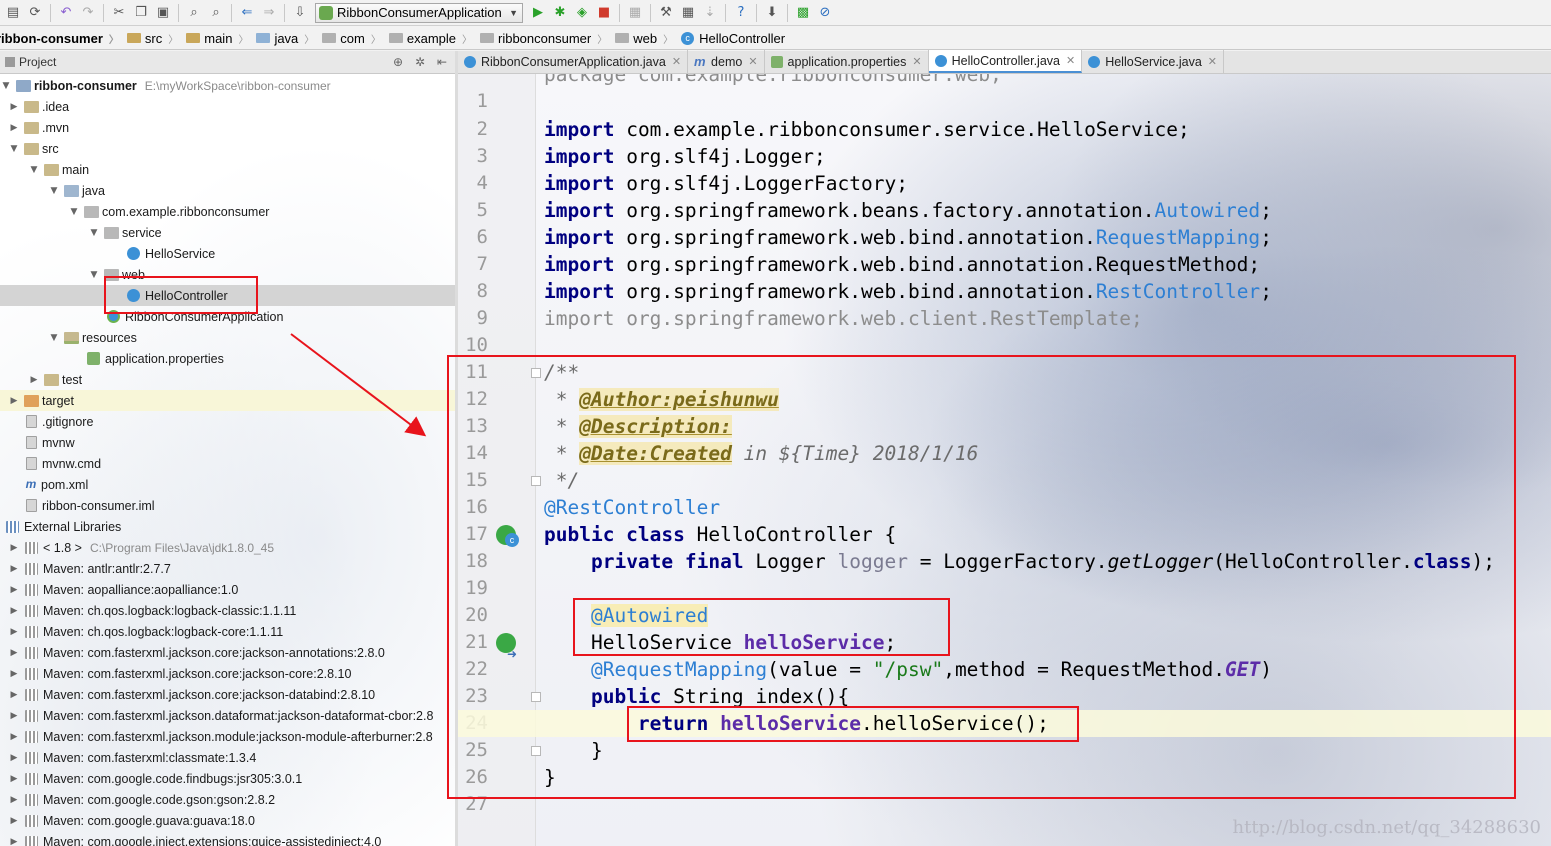 Image resolution: width=1551 pixels, height=846 pixels. I want to click on annotation-arrow, so click(358, 385).